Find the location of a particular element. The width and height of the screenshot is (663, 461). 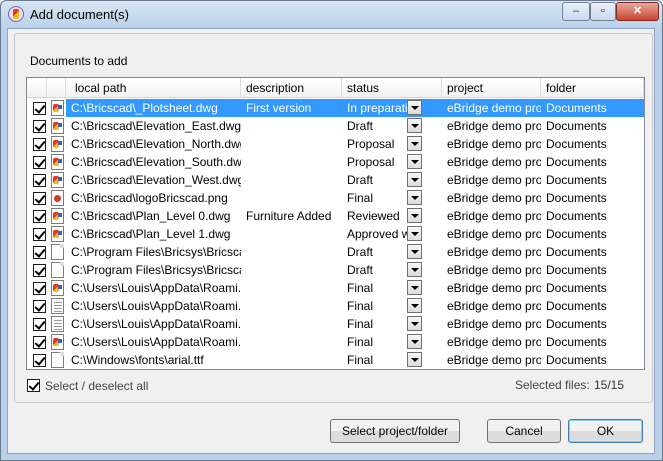

cell-status: In preparation is located at coordinates (377, 108).